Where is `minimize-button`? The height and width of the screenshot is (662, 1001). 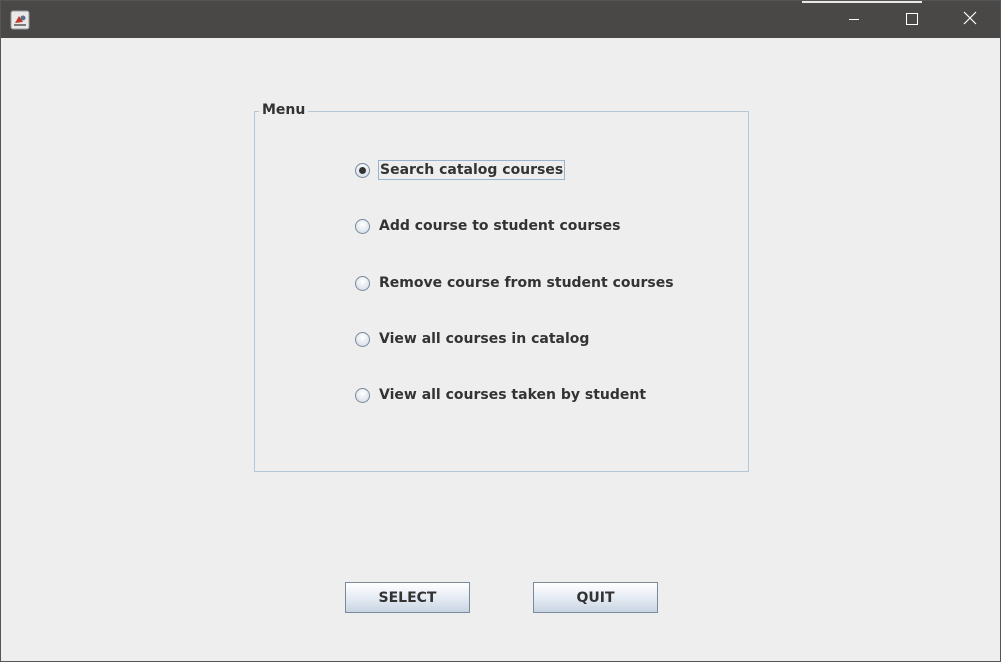
minimize-button is located at coordinates (854, 19).